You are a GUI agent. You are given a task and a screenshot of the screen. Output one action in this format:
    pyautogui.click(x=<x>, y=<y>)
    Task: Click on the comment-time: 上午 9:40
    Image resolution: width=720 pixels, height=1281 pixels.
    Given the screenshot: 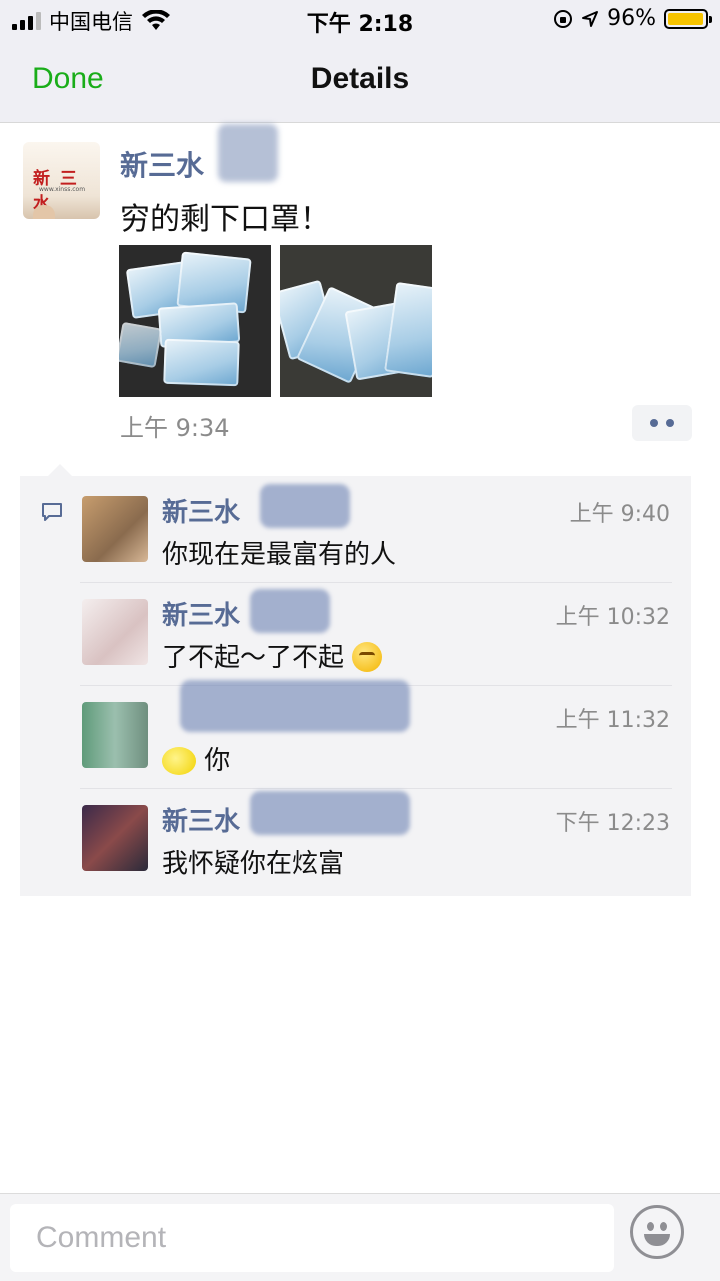 What is the action you would take?
    pyautogui.click(x=619, y=514)
    